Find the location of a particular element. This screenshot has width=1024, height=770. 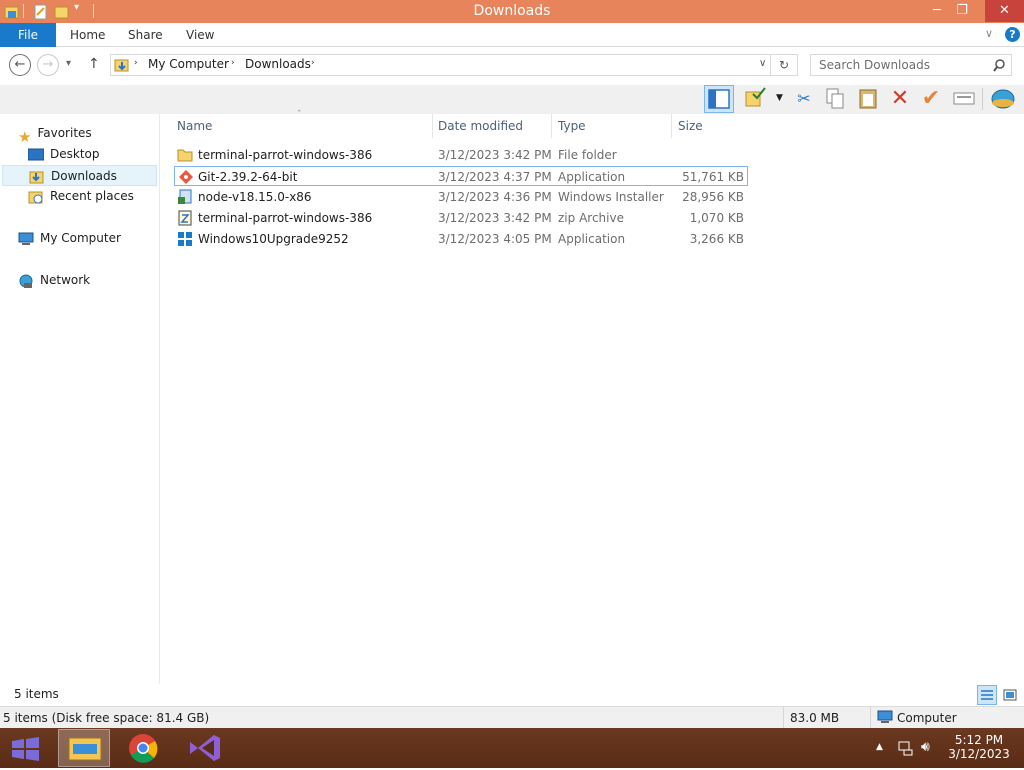

back-button: ← is located at coordinates (20, 65).